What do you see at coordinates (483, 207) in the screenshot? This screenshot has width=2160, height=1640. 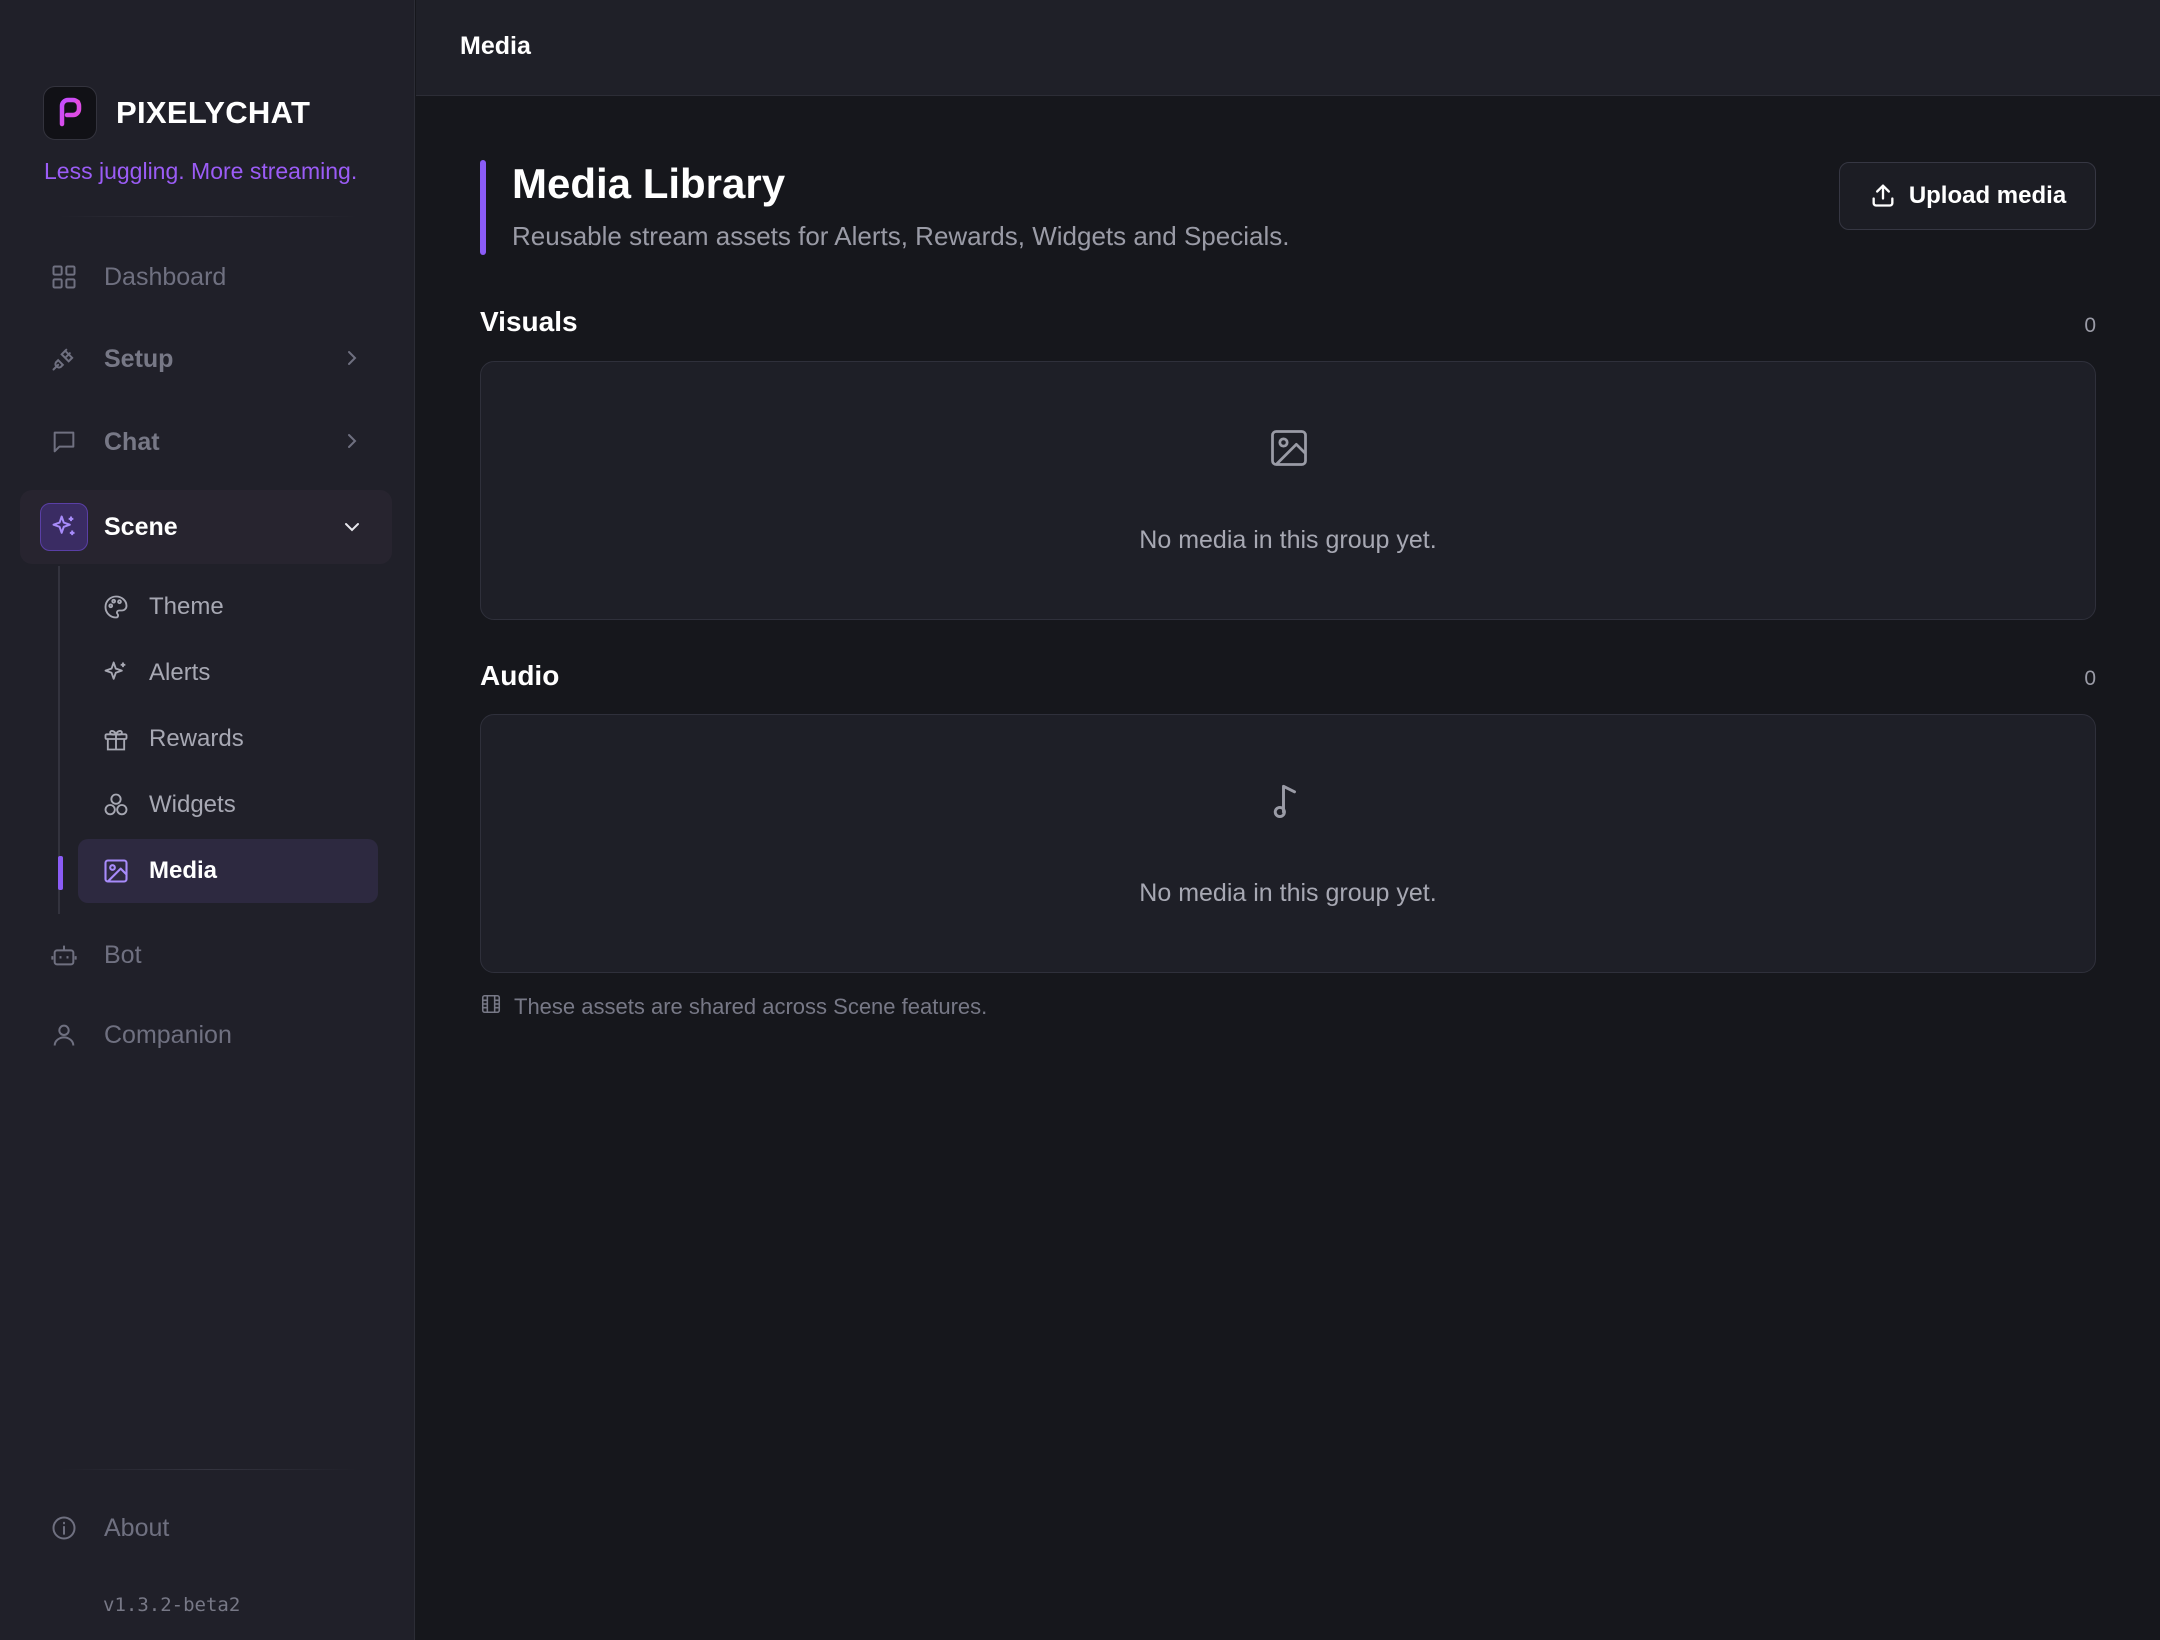 I see `title-accent-bar` at bounding box center [483, 207].